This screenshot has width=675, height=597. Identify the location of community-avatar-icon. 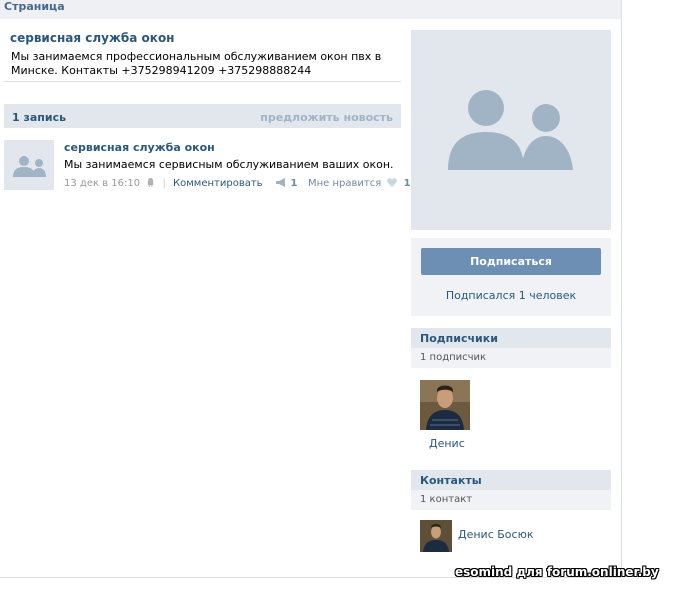
(29, 166).